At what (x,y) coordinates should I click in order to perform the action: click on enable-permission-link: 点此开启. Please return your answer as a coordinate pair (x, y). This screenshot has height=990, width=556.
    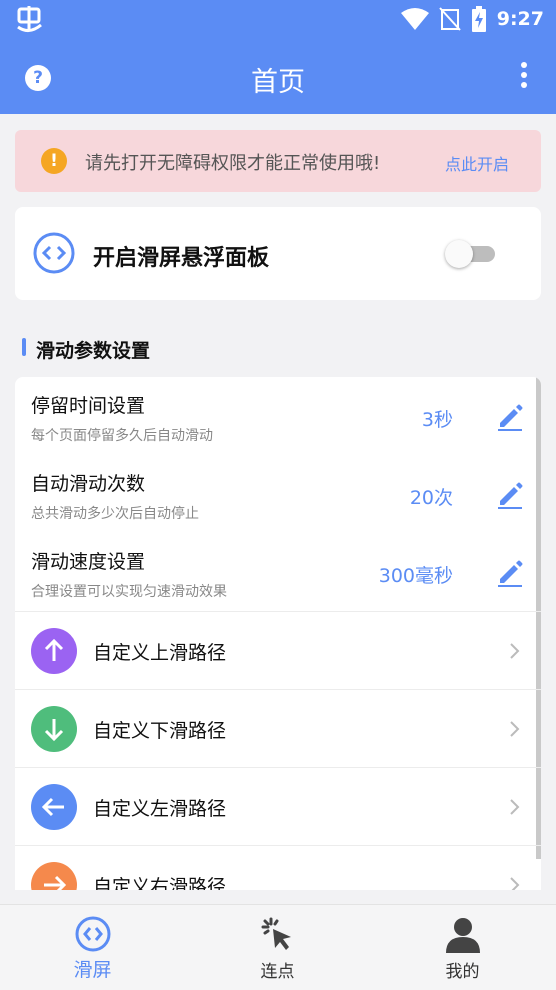
    Looking at the image, I should click on (477, 163).